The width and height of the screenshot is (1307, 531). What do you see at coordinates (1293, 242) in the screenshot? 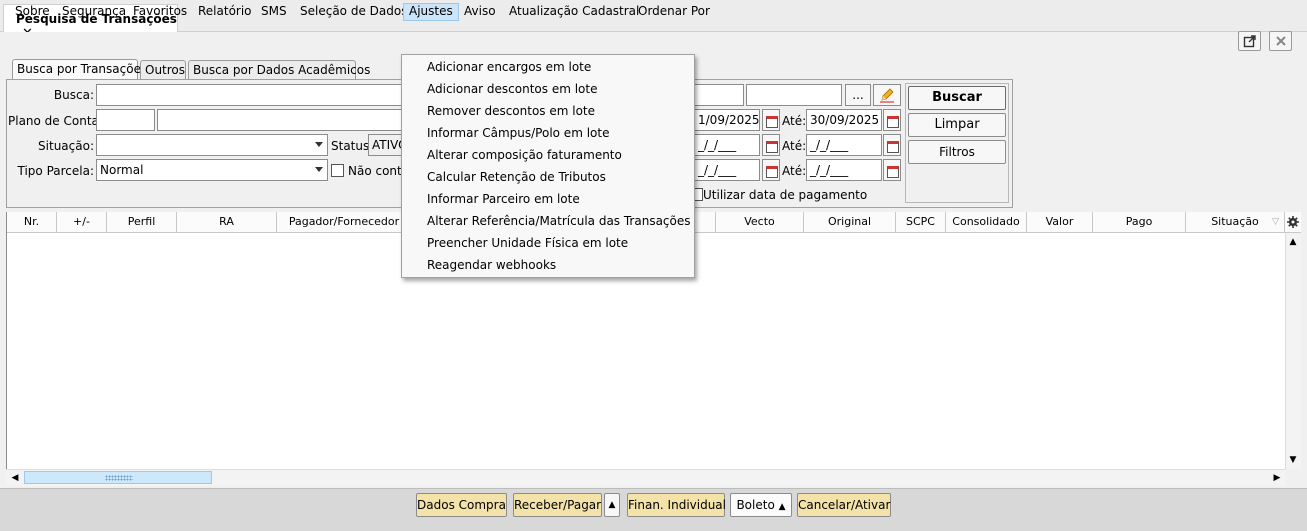
I see `scroll-up-icon: ▲` at bounding box center [1293, 242].